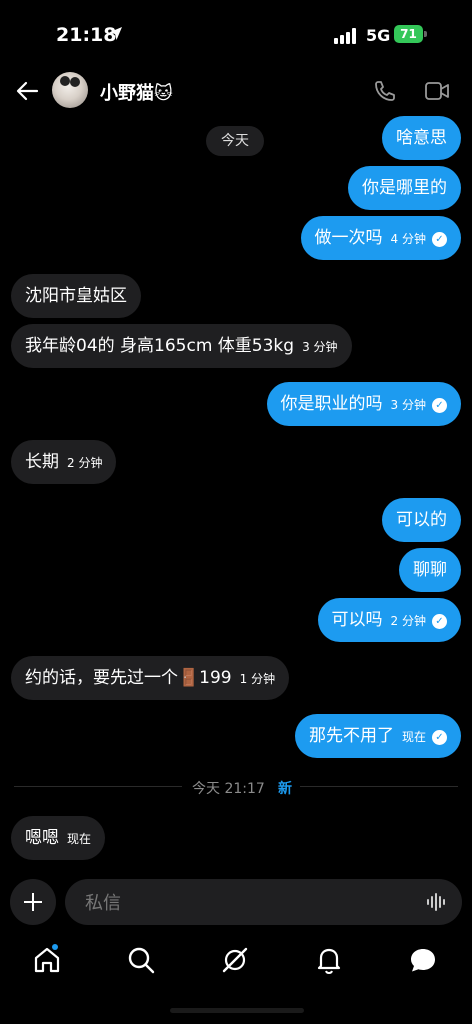 This screenshot has width=472, height=1024. Describe the element at coordinates (42, 462) in the screenshot. I see `message-text: 长期` at that location.